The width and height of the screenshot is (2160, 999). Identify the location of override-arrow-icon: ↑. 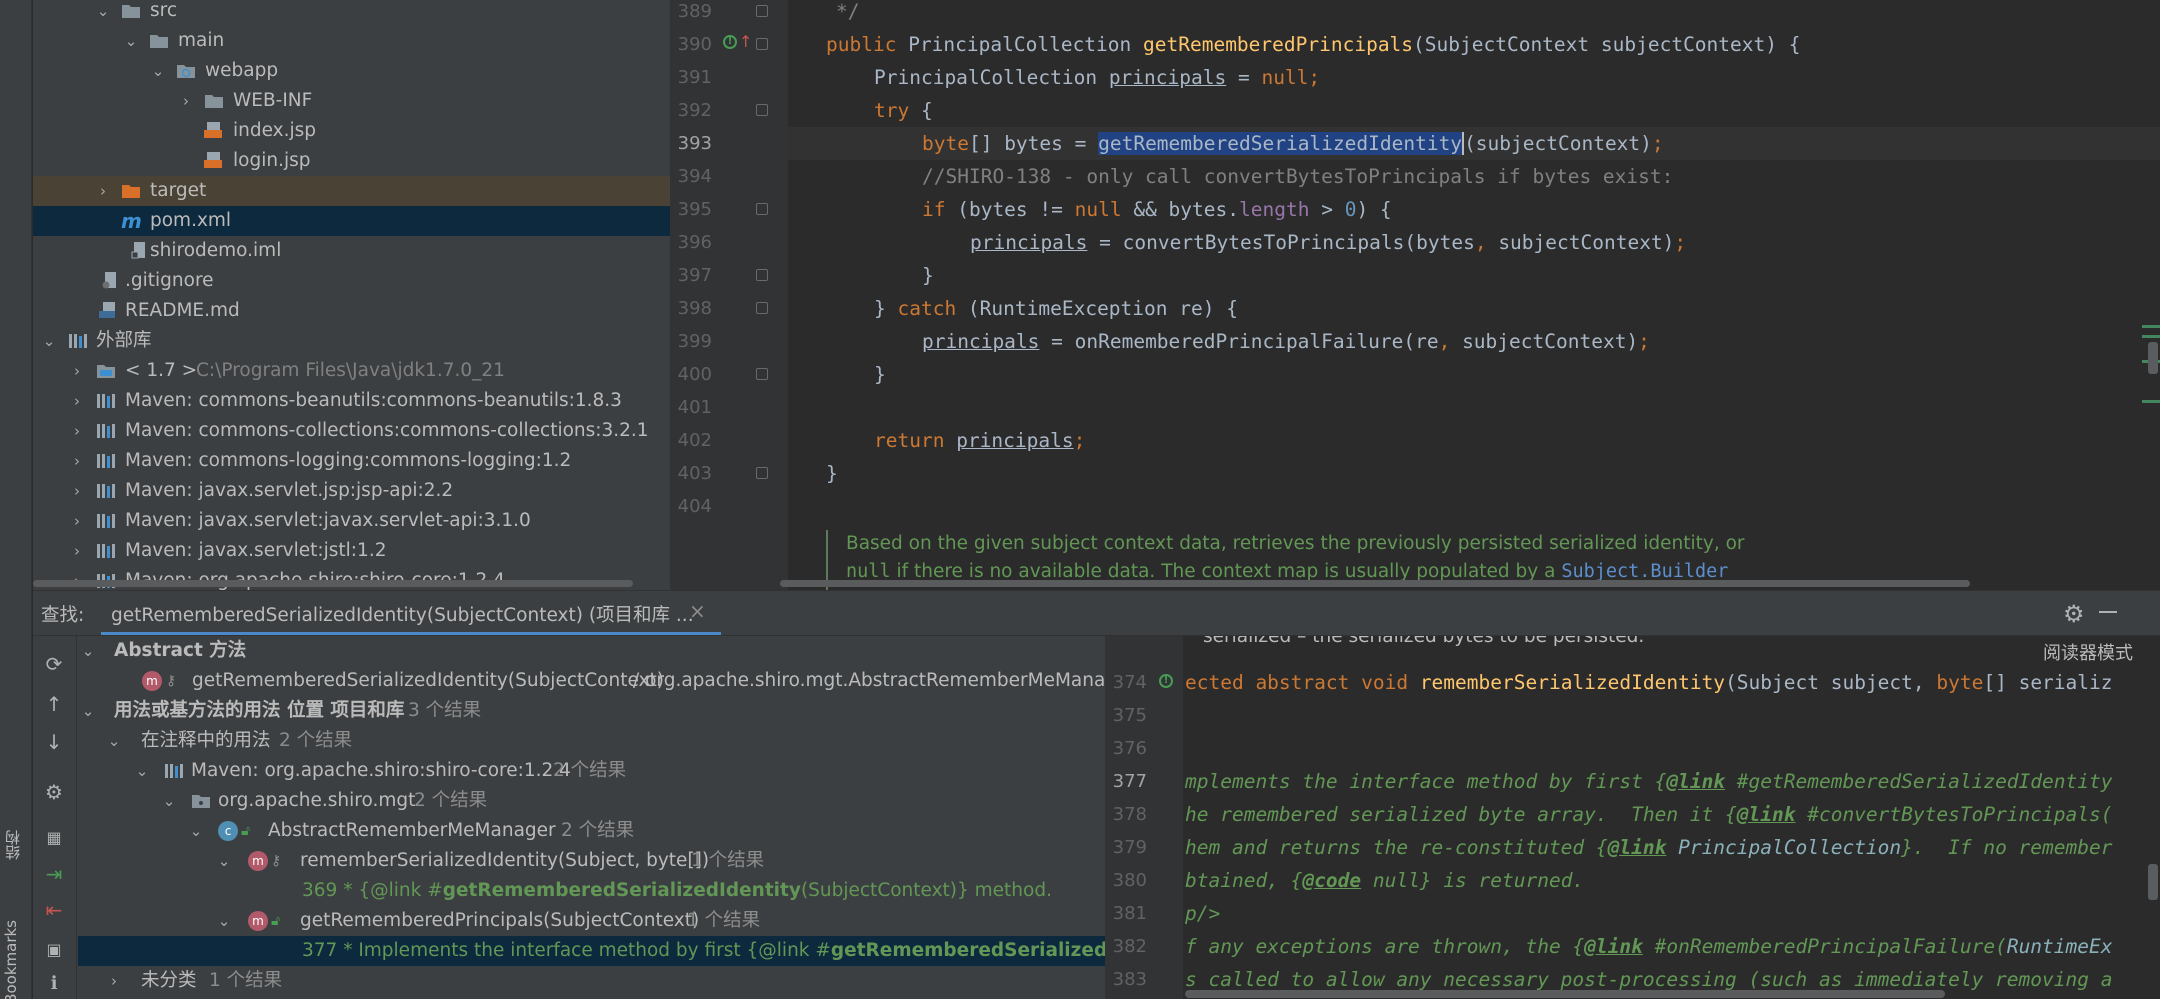
(745, 41).